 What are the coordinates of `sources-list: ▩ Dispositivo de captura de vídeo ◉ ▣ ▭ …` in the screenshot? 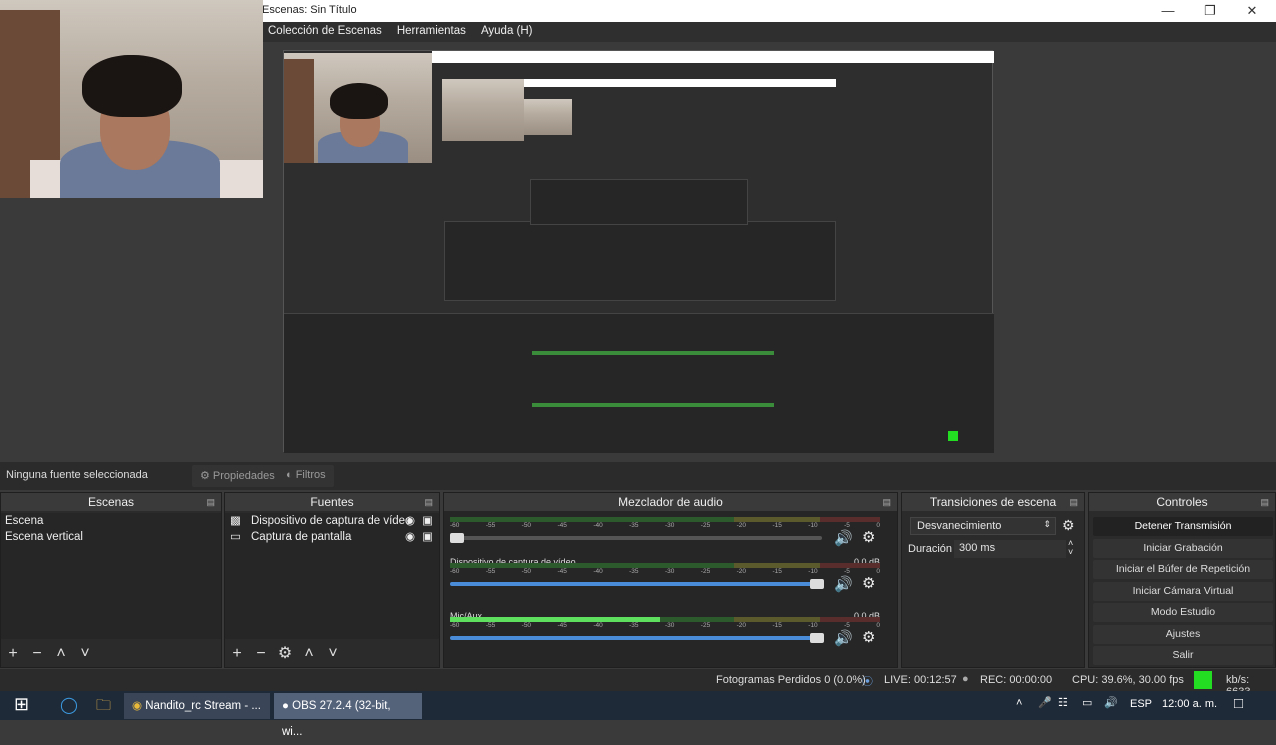 It's located at (332, 576).